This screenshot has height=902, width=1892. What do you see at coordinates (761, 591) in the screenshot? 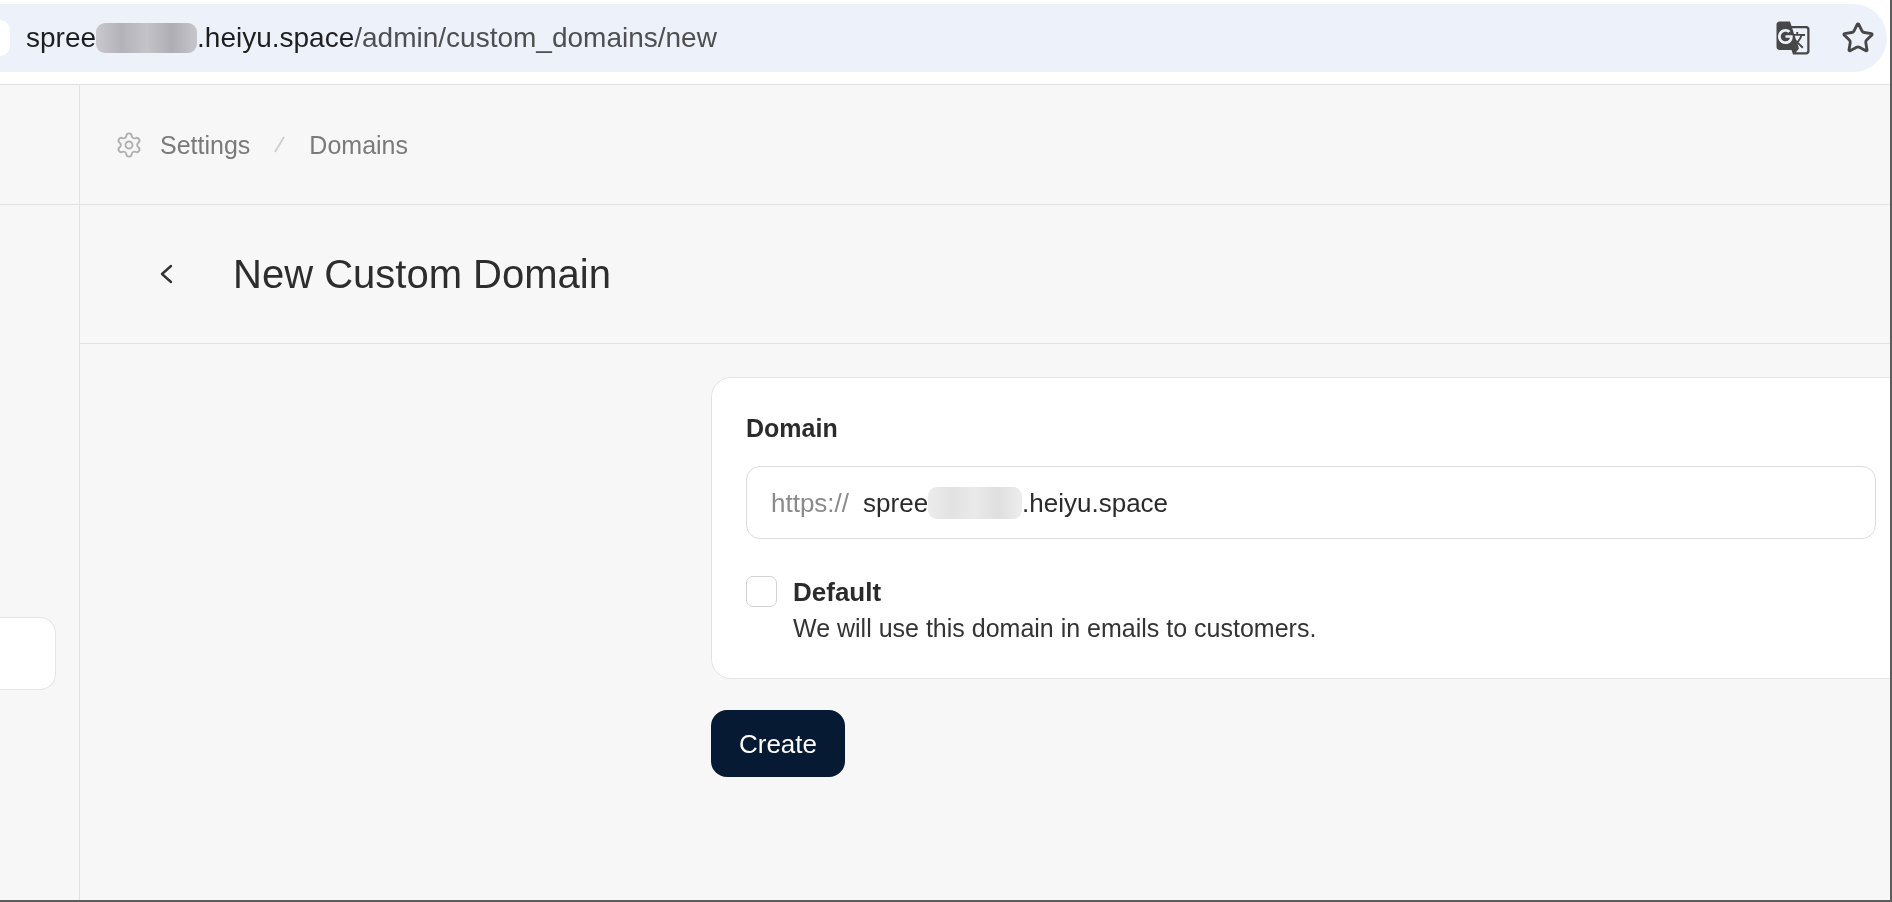
I see `checkbox` at bounding box center [761, 591].